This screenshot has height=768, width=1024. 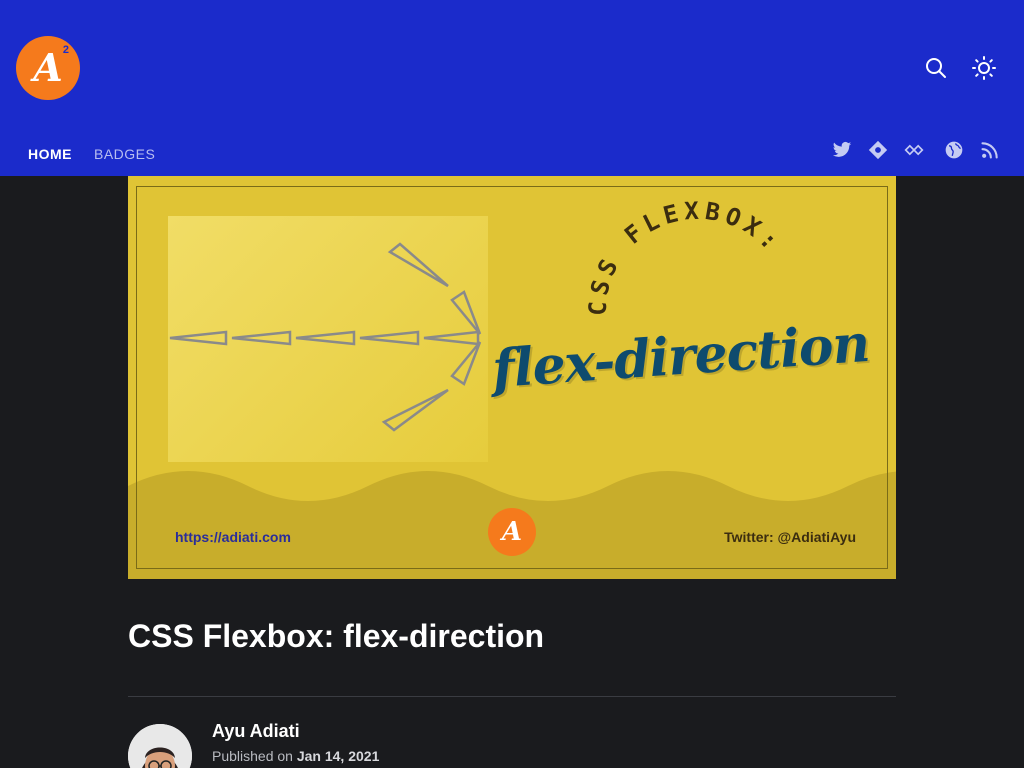 I want to click on published-date: Jan 14, 2021, so click(x=338, y=756).